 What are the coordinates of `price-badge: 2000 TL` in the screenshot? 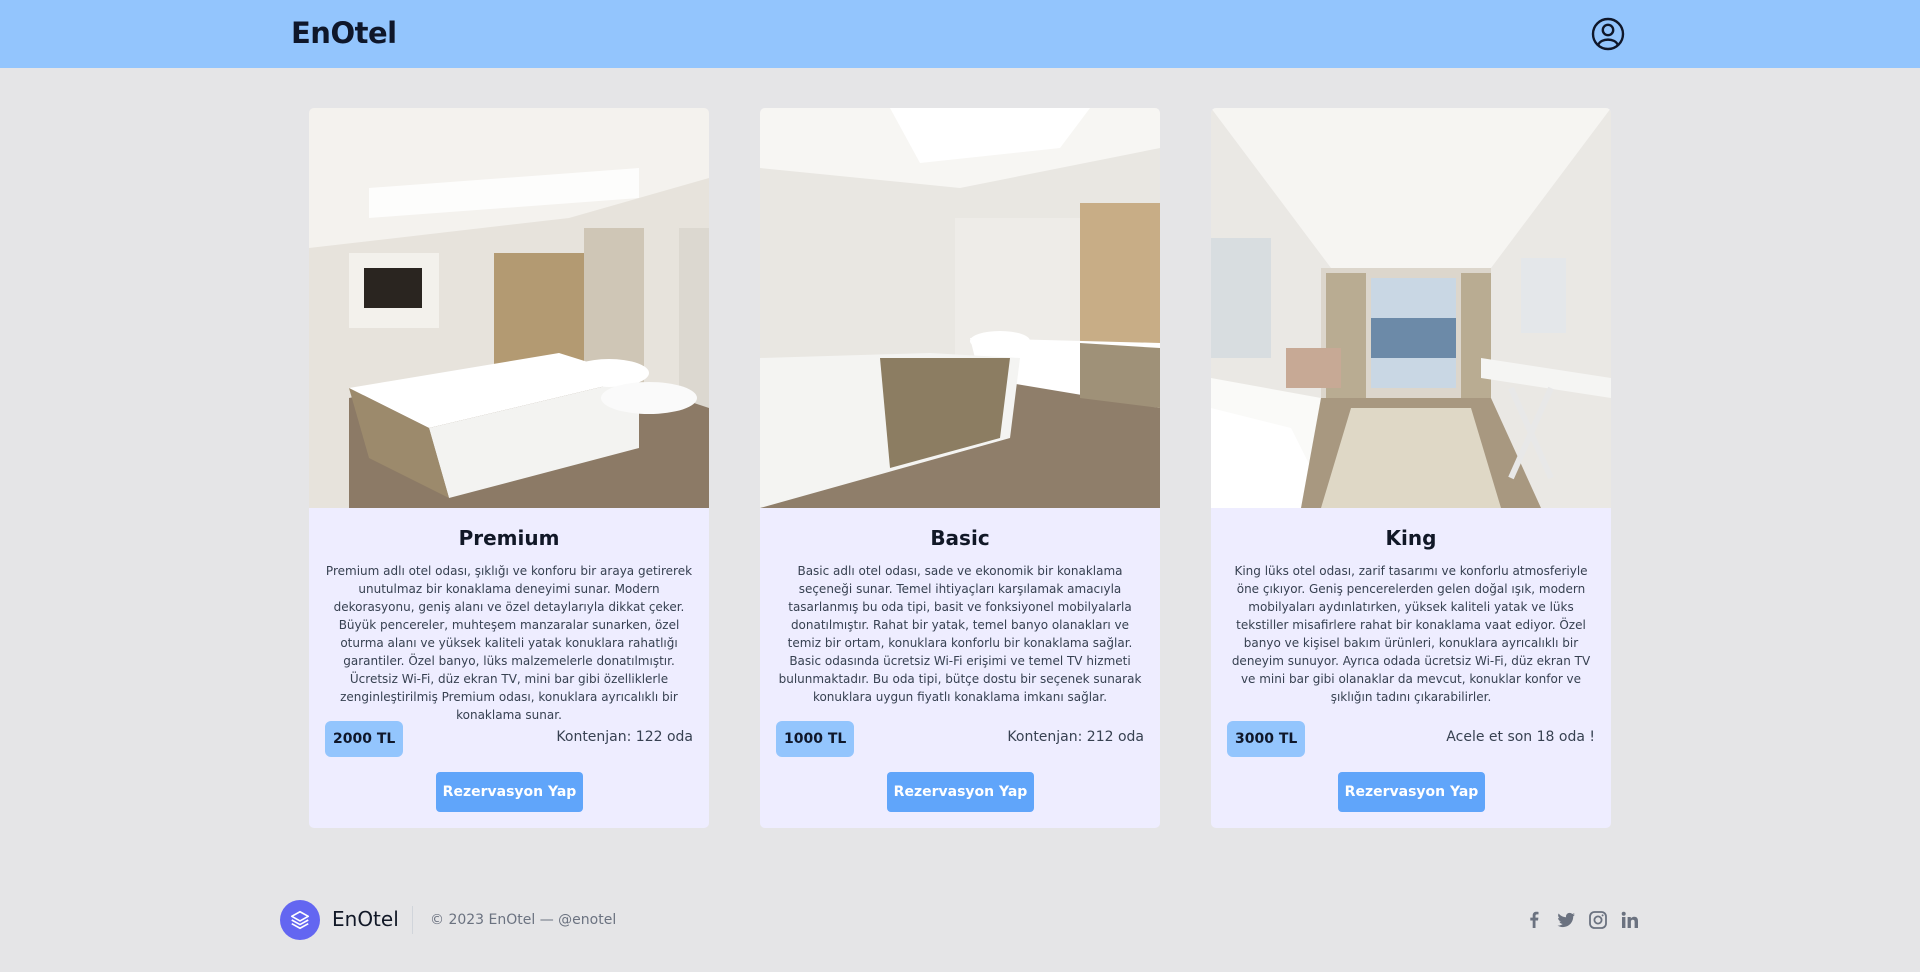 It's located at (364, 739).